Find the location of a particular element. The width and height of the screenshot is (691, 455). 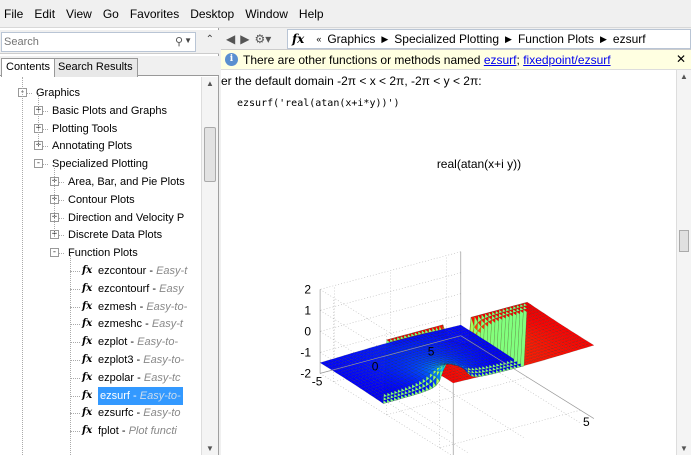

content-scrollbar: ▲ ▼ is located at coordinates (683, 262).